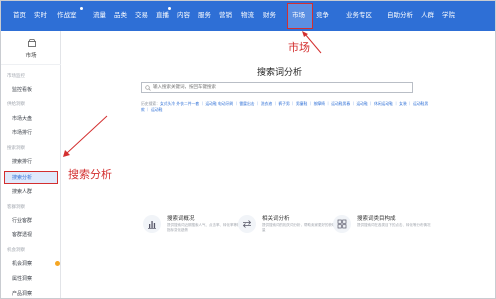 The width and height of the screenshot is (496, 299). I want to click on sidebar-item-search-crowd: 搜索人群, so click(22, 191).